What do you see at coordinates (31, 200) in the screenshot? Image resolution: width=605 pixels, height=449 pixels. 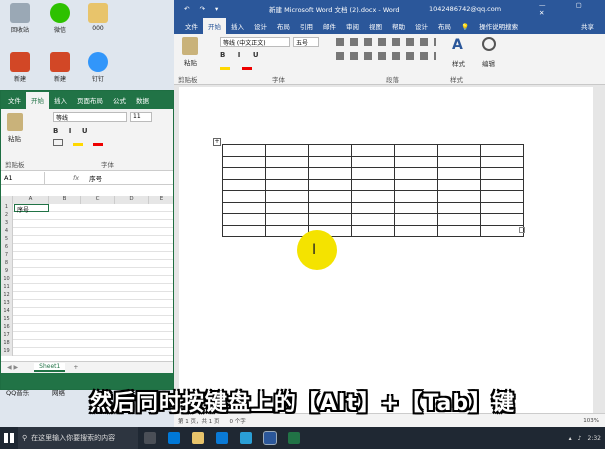 I see `column-header: A` at bounding box center [31, 200].